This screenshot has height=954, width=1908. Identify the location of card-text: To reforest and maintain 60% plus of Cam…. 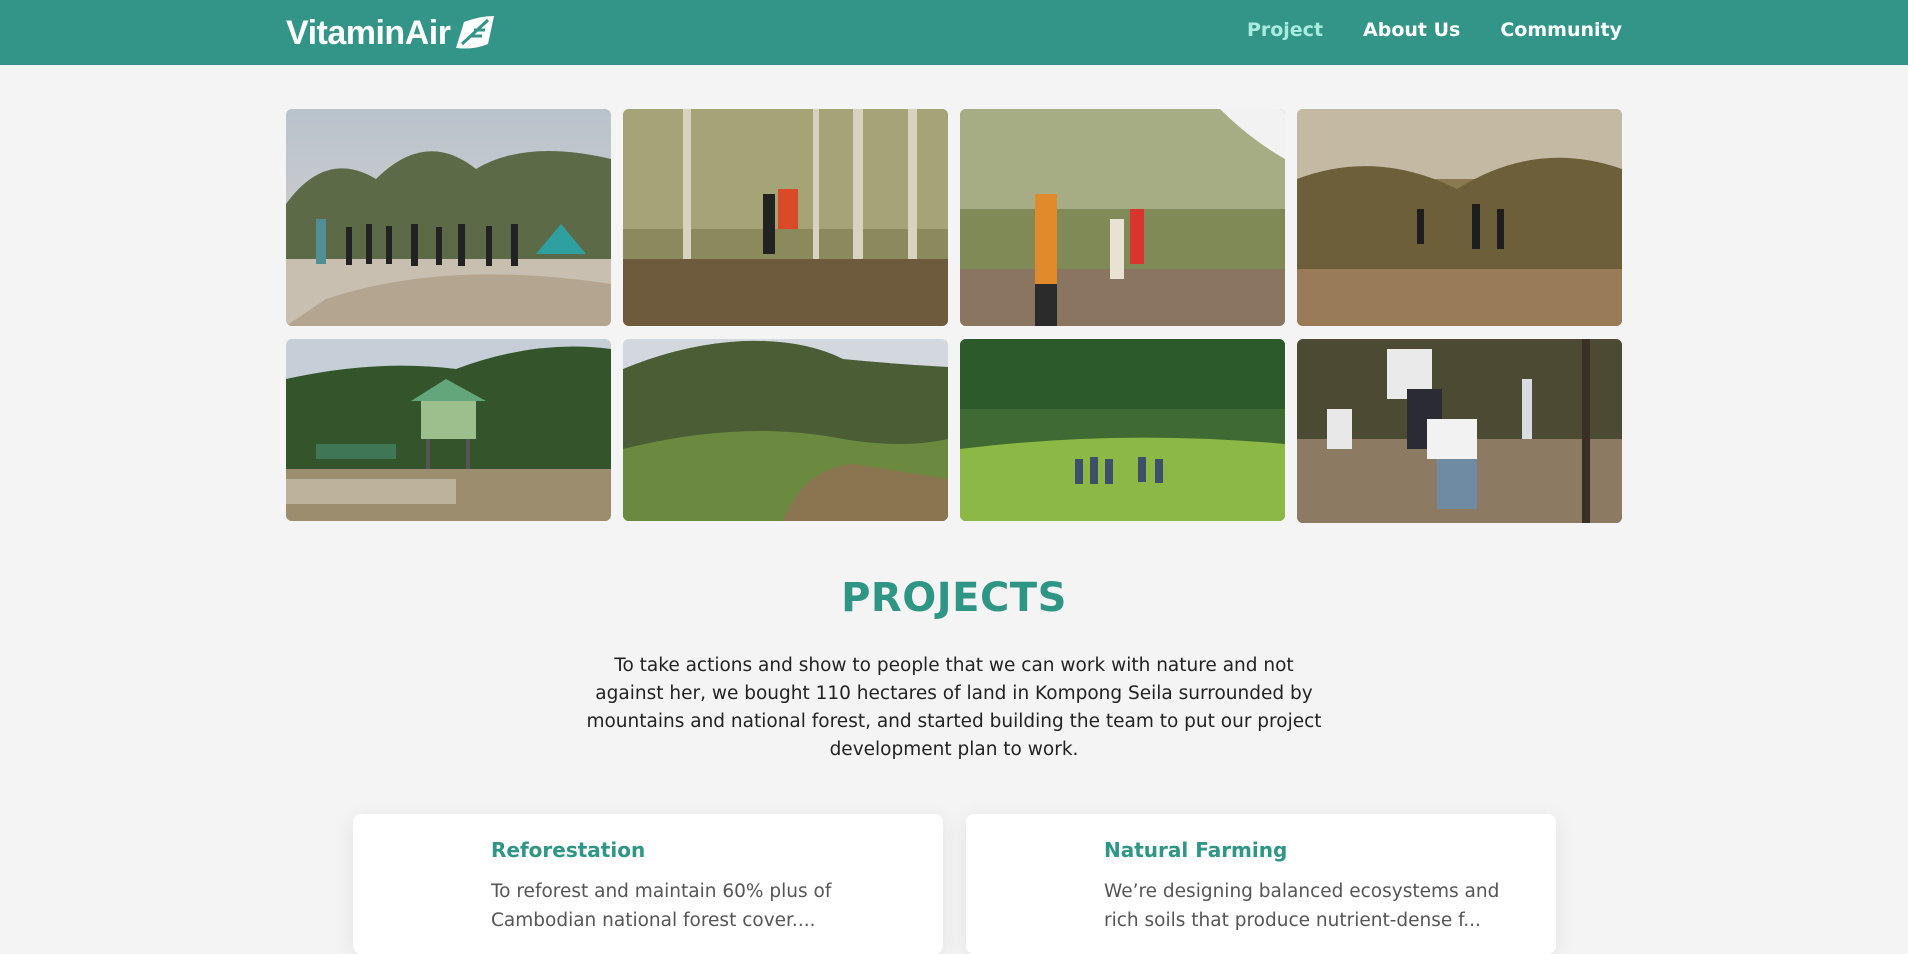
(661, 906).